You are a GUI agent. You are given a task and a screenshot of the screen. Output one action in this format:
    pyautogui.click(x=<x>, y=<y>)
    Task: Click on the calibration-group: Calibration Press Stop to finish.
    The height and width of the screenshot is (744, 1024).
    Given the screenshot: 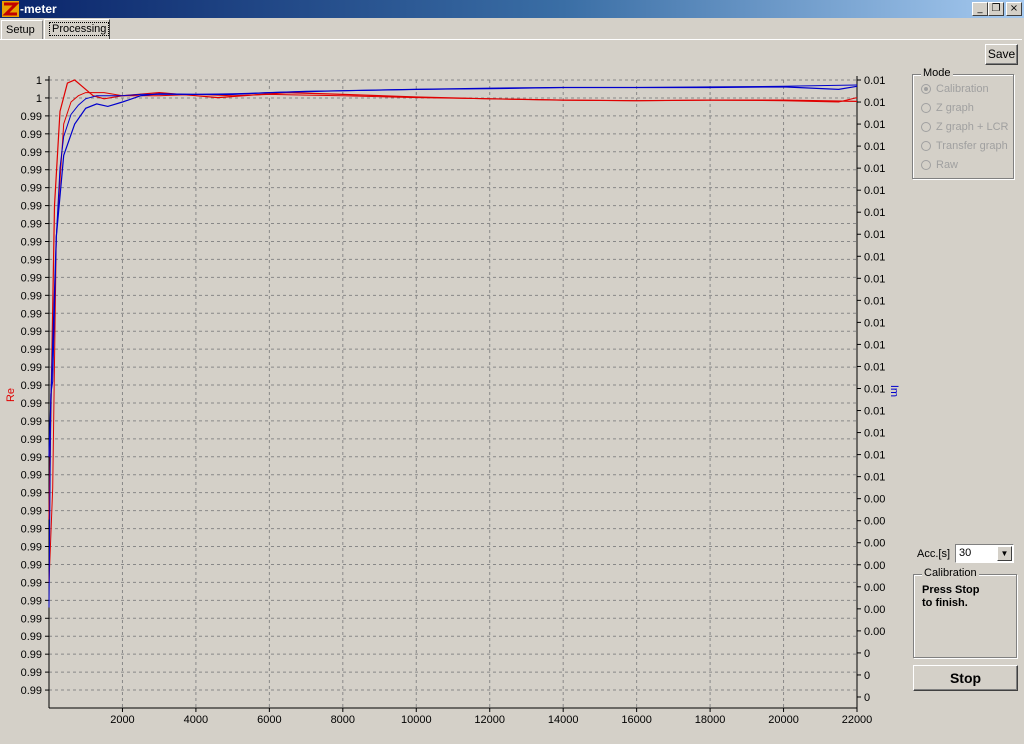 What is the action you would take?
    pyautogui.click(x=965, y=612)
    